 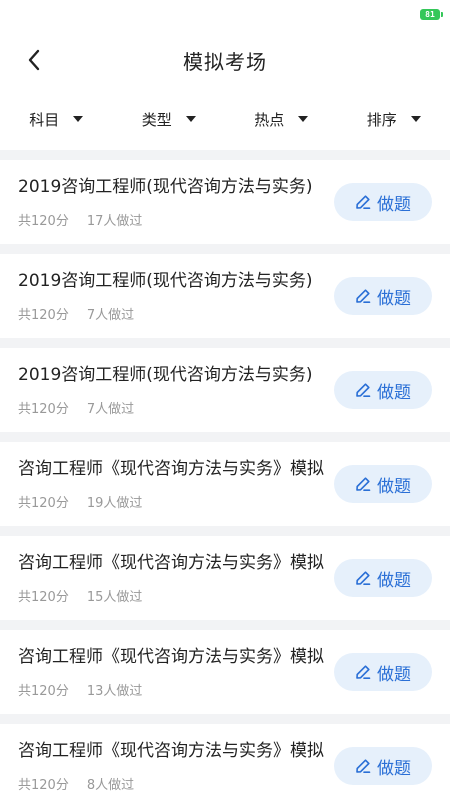 I want to click on exam-attempt-count: 17人做过, so click(x=114, y=221).